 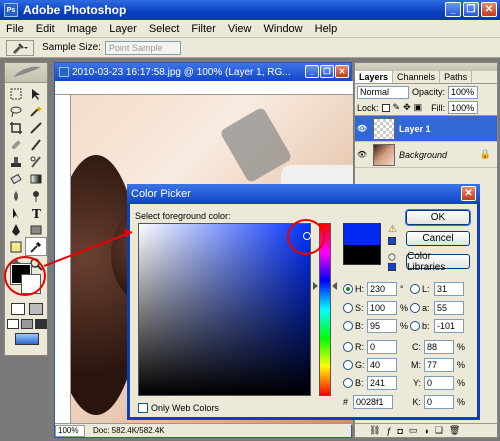 What do you see at coordinates (16, 246) in the screenshot?
I see `notes-tool-icon` at bounding box center [16, 246].